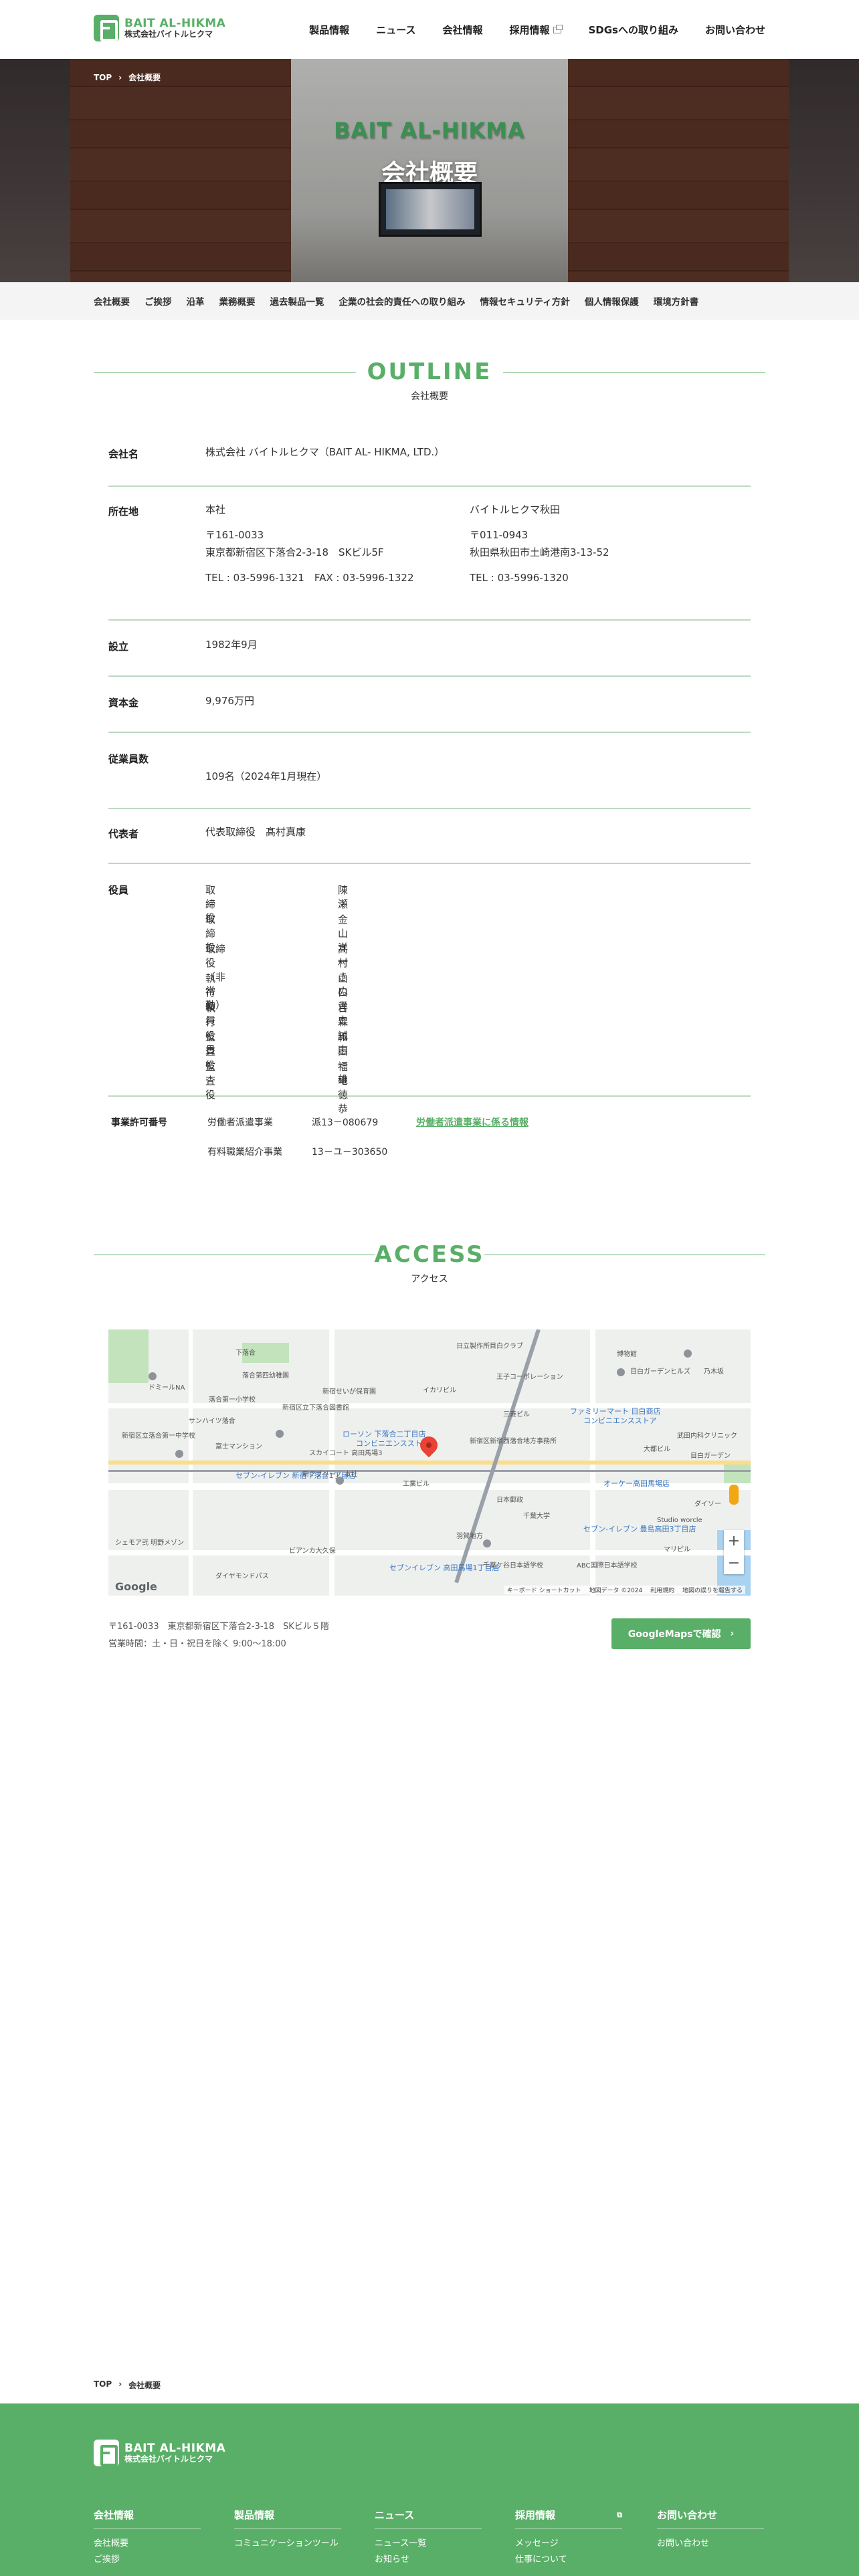 The image size is (859, 2576). I want to click on subnav-security-policy: 情報セキュリティ方針, so click(525, 301).